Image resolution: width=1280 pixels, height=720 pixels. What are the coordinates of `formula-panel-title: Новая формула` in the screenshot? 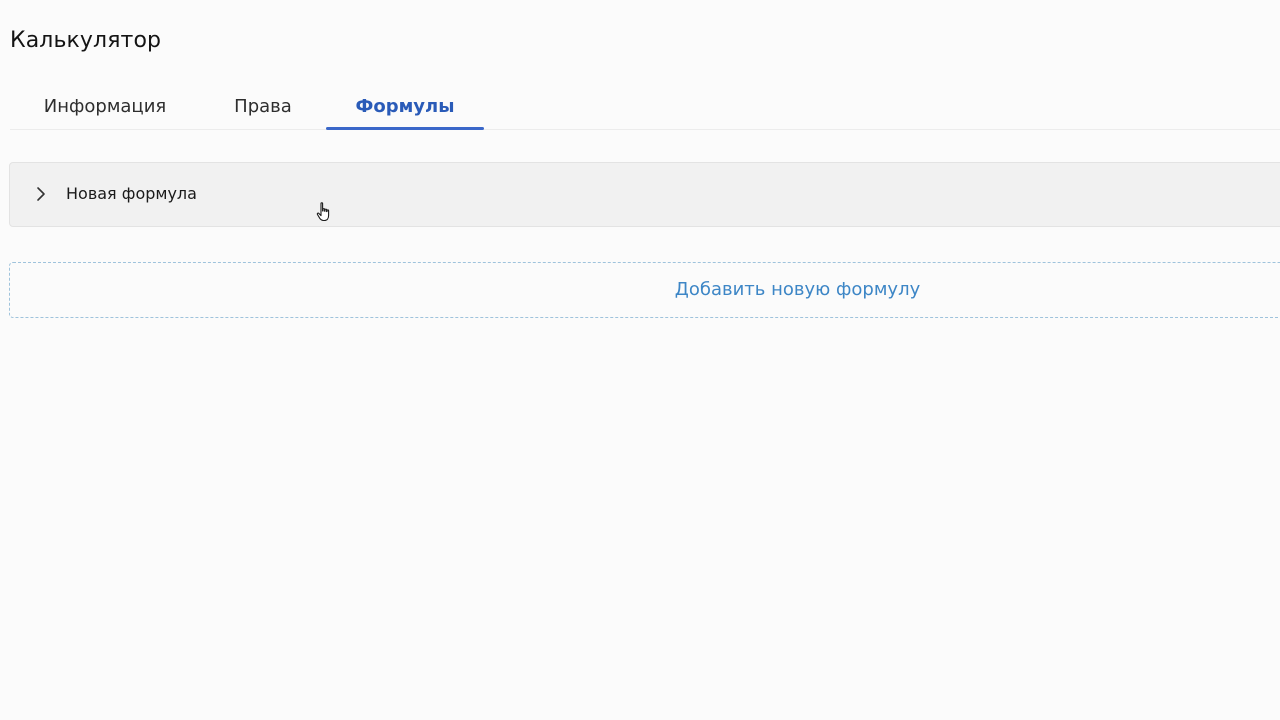 It's located at (131, 193).